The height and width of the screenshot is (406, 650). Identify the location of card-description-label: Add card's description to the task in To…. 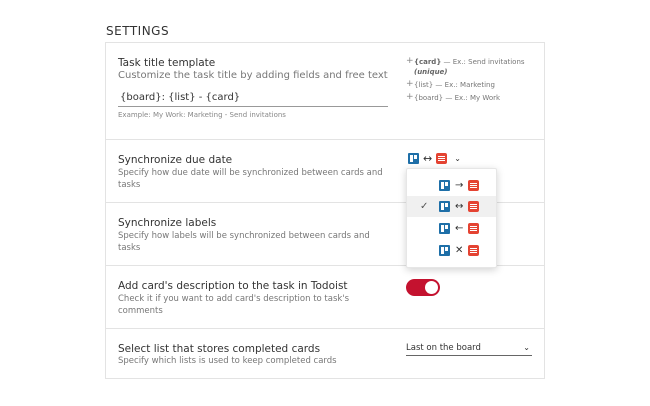
(233, 286).